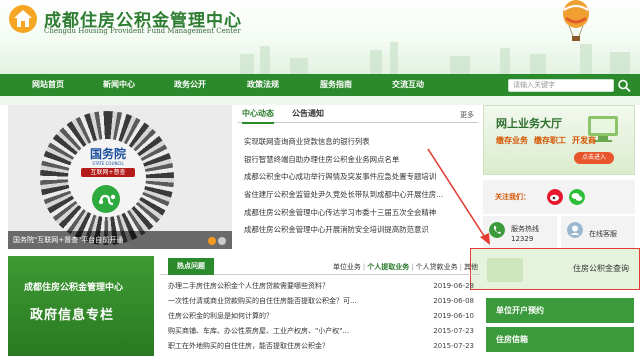 The image size is (640, 363). I want to click on tab-hot-topics: 热点问题, so click(191, 266).